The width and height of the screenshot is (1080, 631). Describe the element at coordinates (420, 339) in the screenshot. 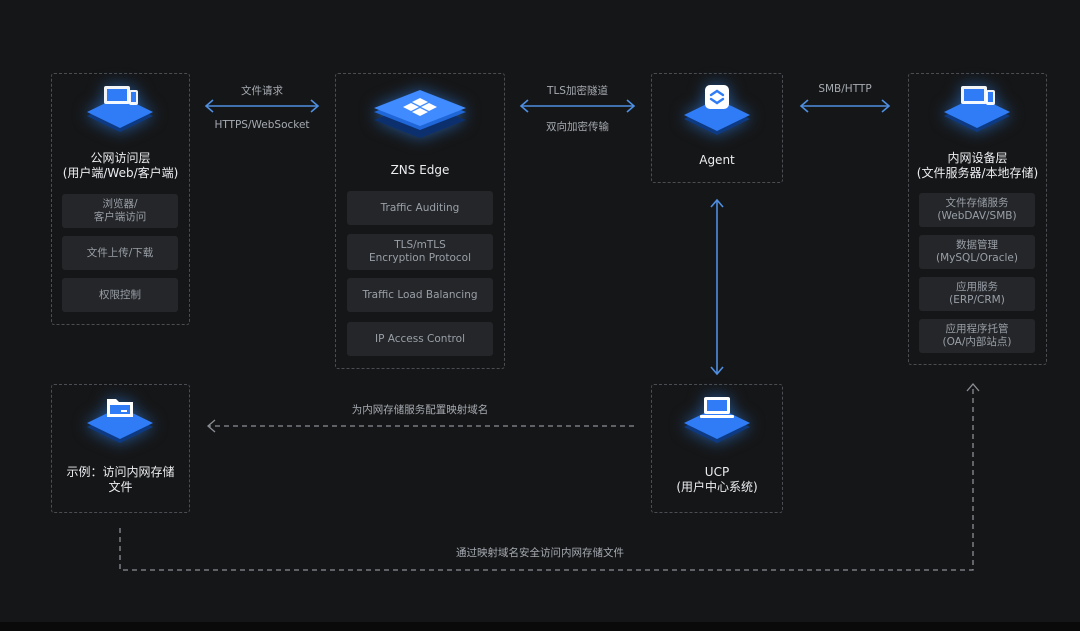

I see `edge-item-ip-access: IP Access Control` at that location.